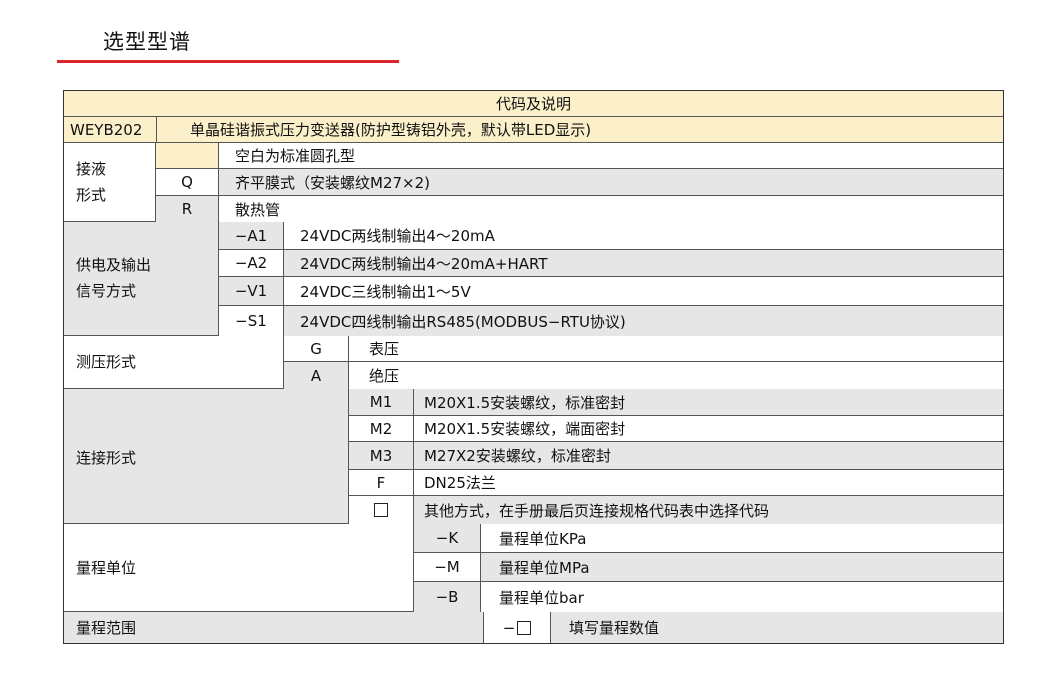 This screenshot has width=1050, height=675. I want to click on group-label-line: 连接形式, so click(106, 458).